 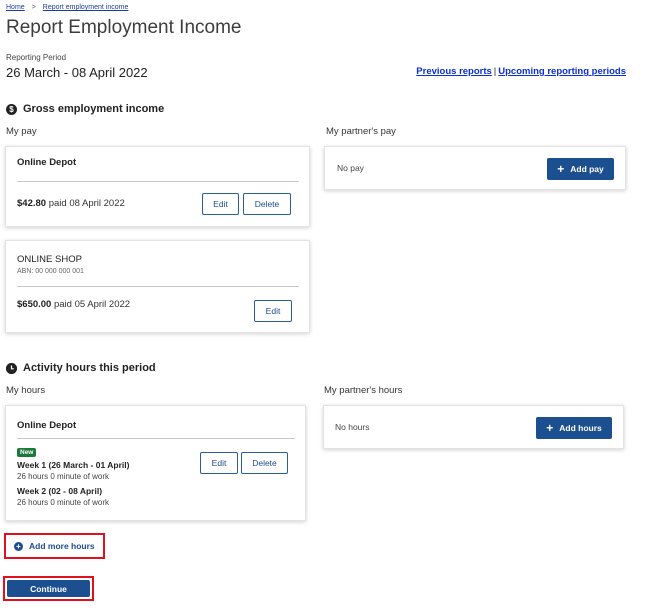 I want to click on activity-heading: Activity hours this period, so click(x=81, y=368).